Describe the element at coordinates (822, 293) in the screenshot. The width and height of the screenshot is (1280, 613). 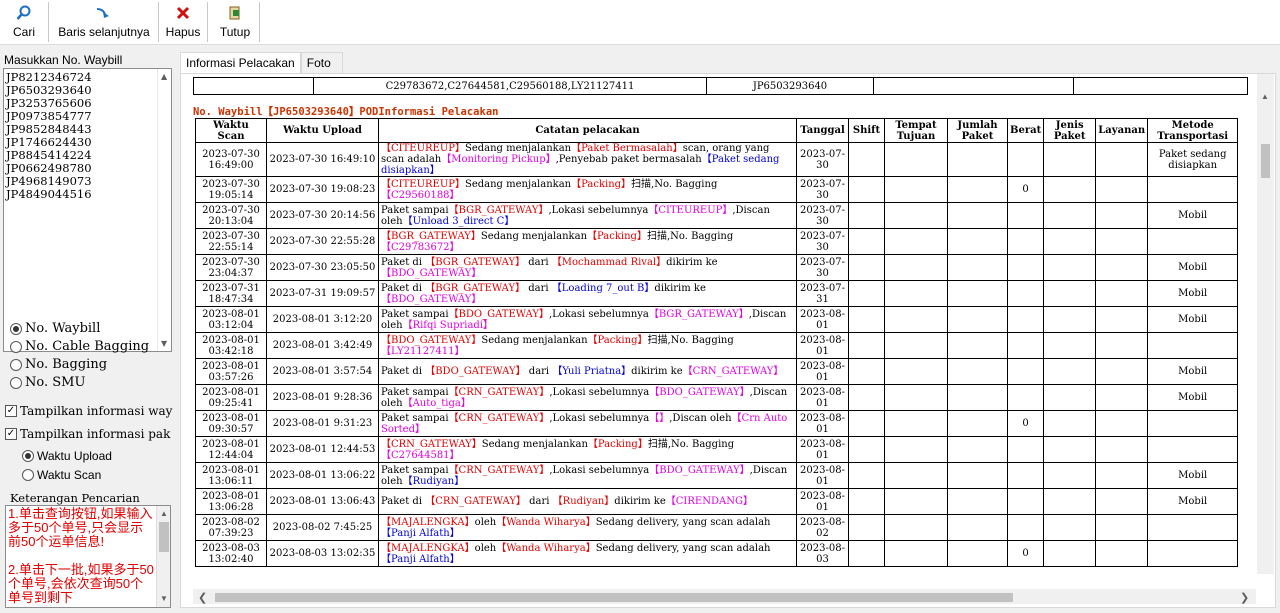
I see `tanggal-cell: 2023-07-31` at that location.